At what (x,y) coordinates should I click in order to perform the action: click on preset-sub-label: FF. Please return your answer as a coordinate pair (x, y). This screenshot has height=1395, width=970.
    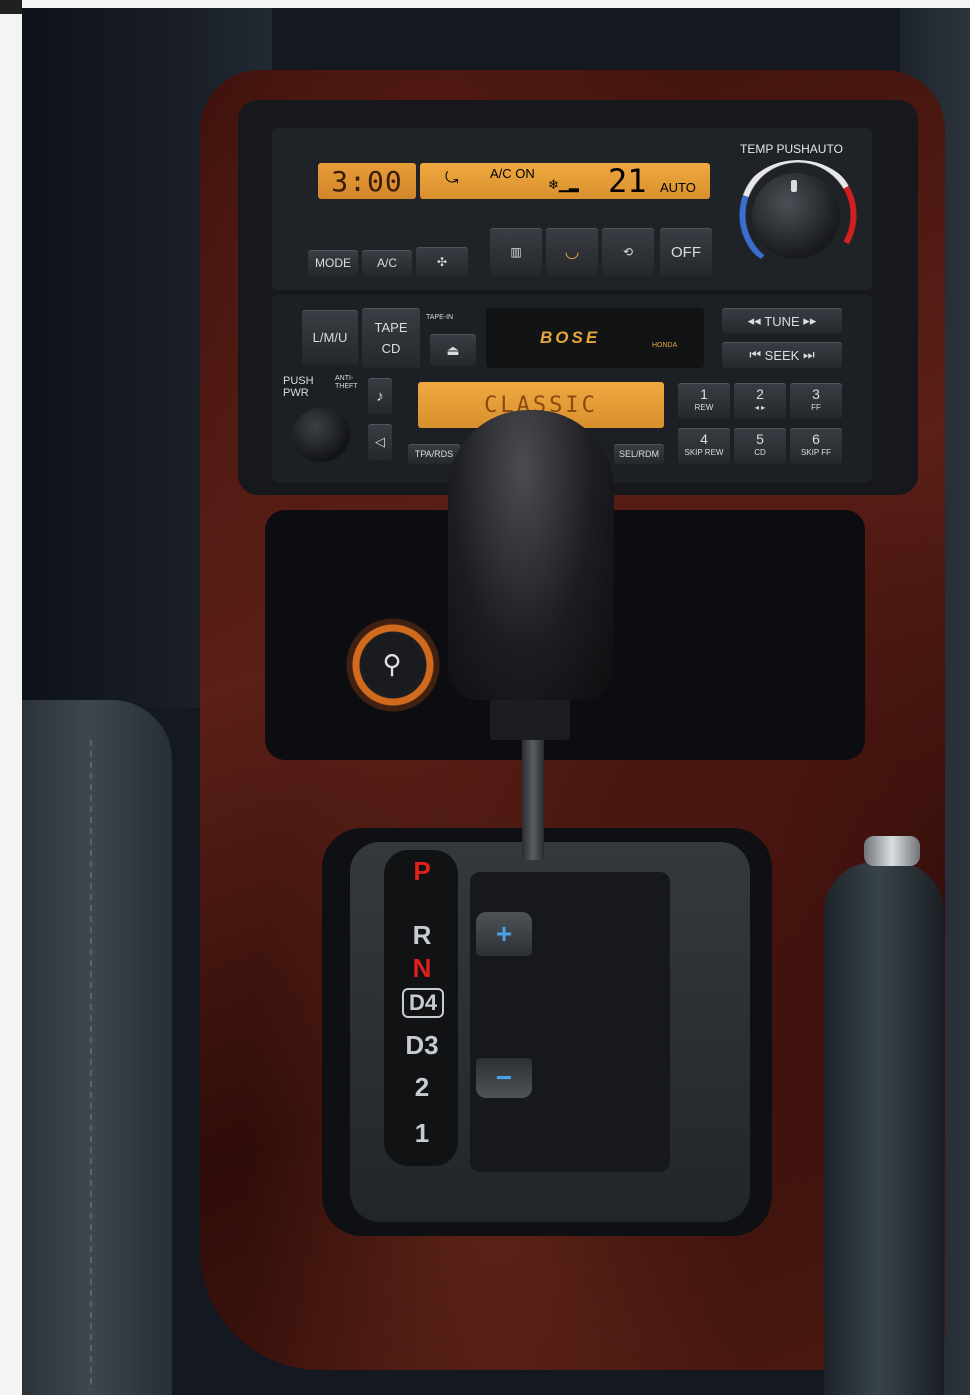
    Looking at the image, I should click on (816, 407).